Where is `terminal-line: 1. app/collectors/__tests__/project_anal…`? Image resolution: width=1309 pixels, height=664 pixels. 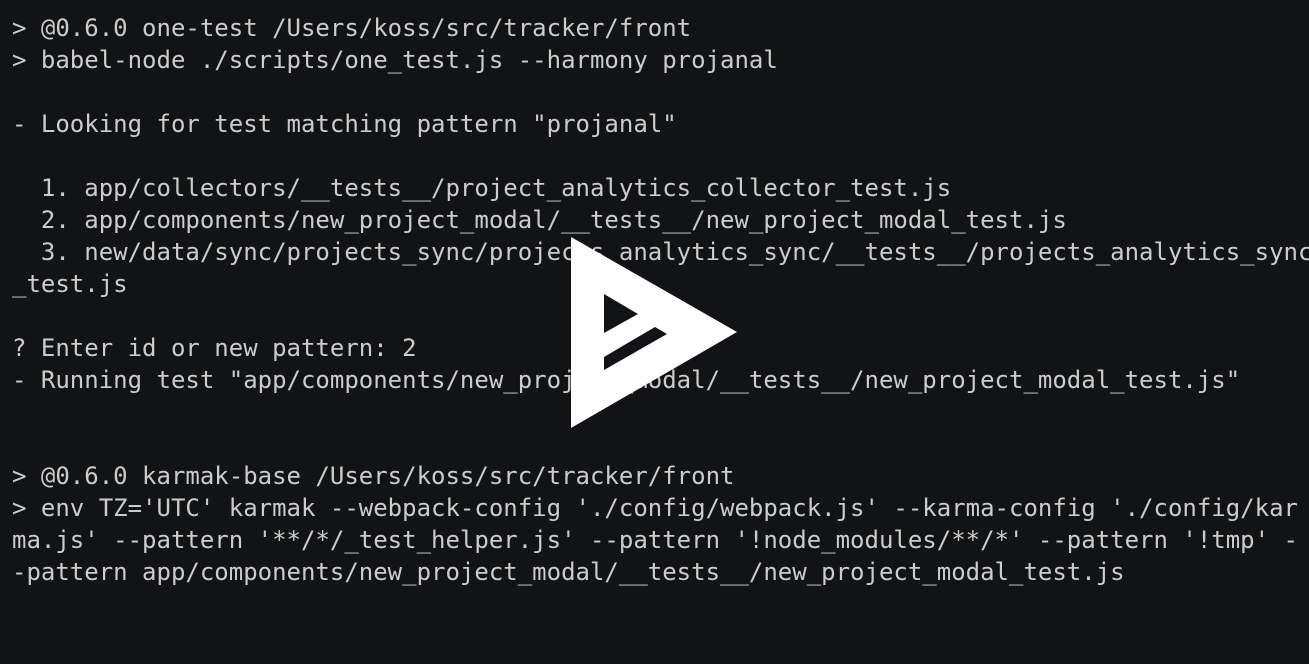
terminal-line: 1. app/collectors/__tests__/project_anal… is located at coordinates (482, 188).